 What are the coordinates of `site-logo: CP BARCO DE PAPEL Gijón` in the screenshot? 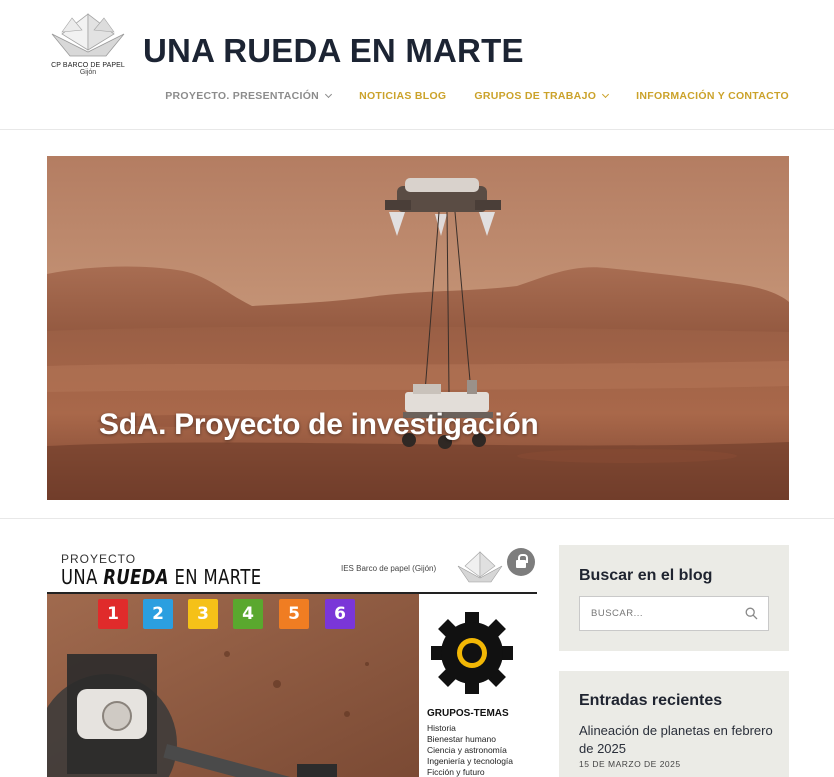 It's located at (88, 52).